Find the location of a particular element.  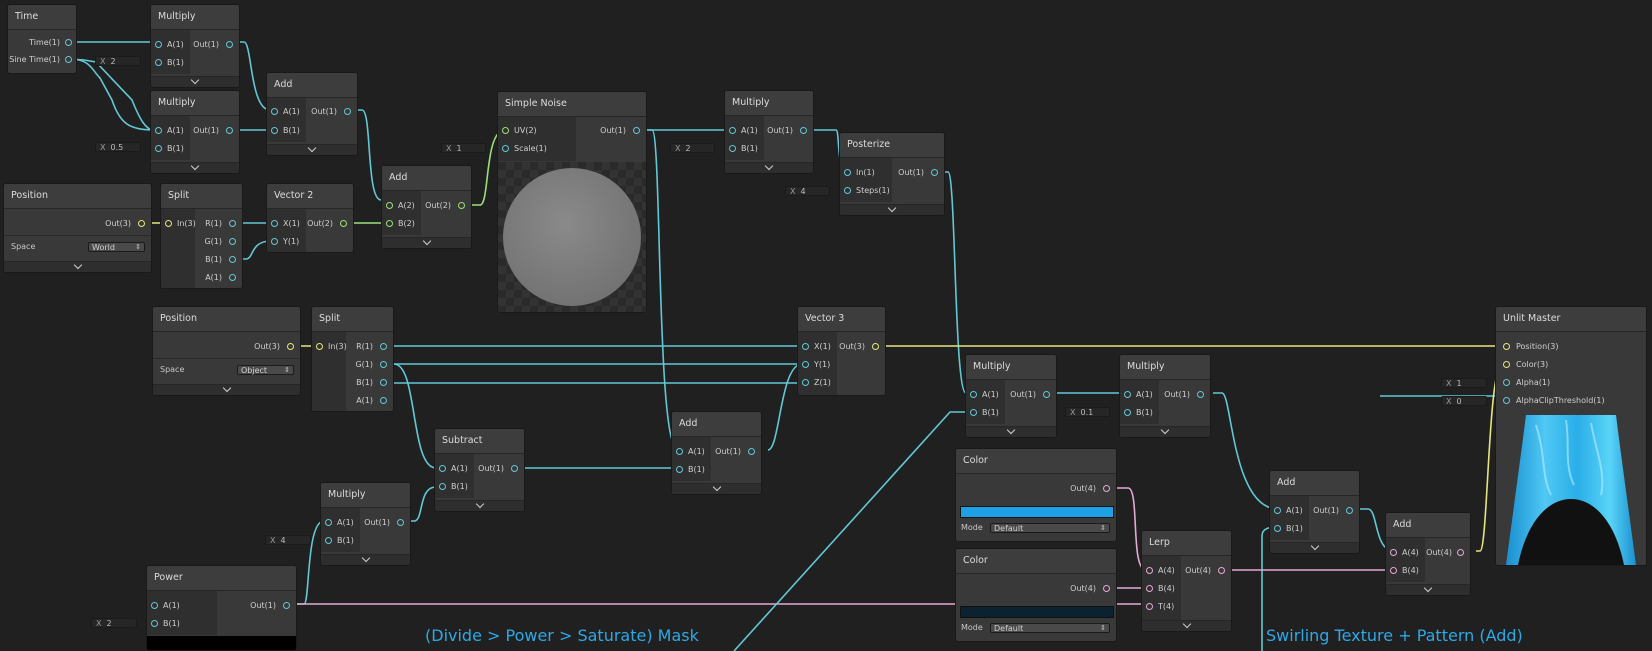

posterize-node: Posterize In(1) Steps(1) Out(1) is located at coordinates (892, 174).